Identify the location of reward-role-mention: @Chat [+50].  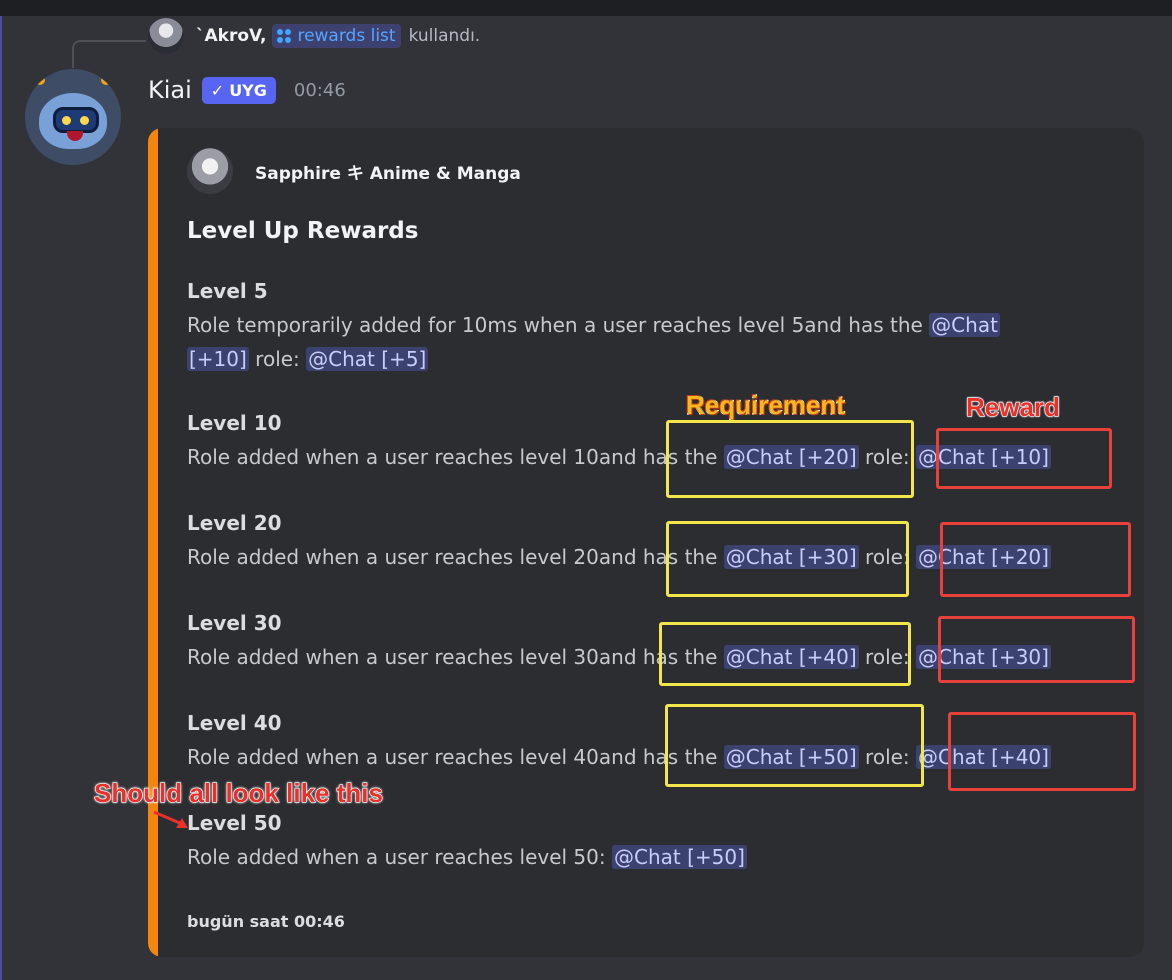
(679, 857).